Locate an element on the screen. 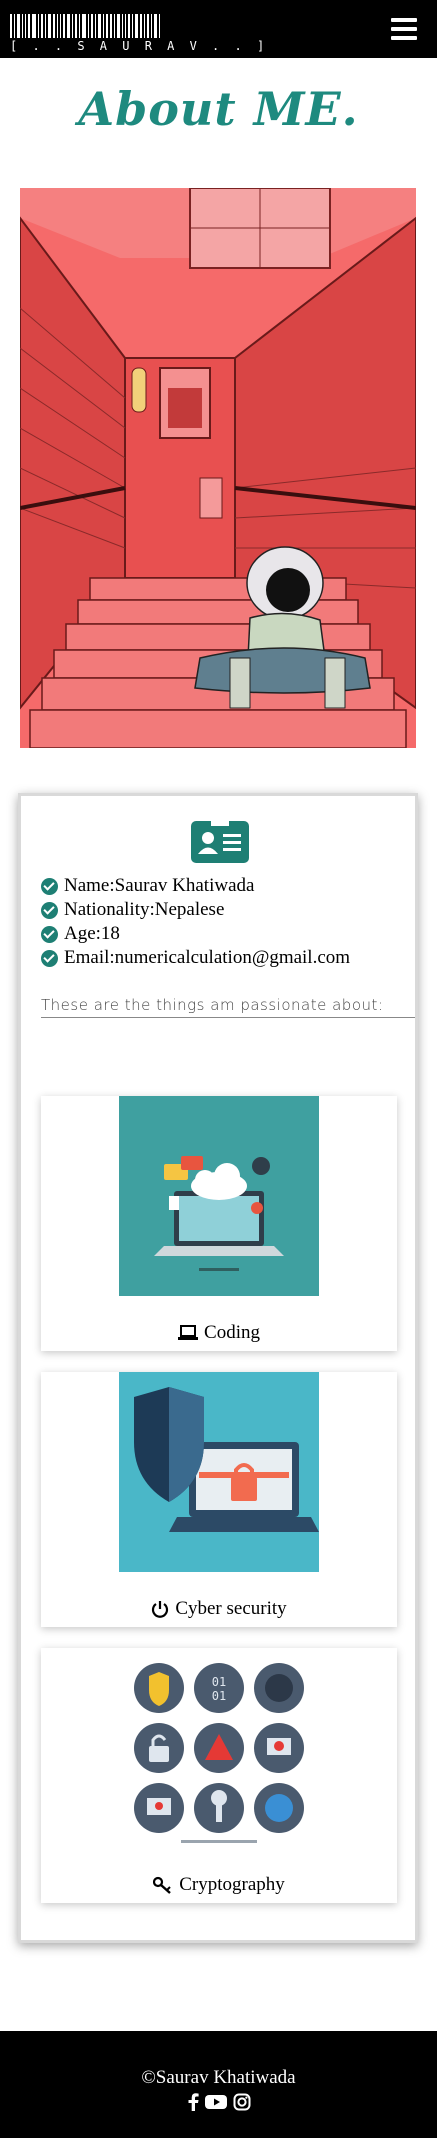  skill-card-cryptography: 01 01 Cryptography is located at coordinates (219, 1775).